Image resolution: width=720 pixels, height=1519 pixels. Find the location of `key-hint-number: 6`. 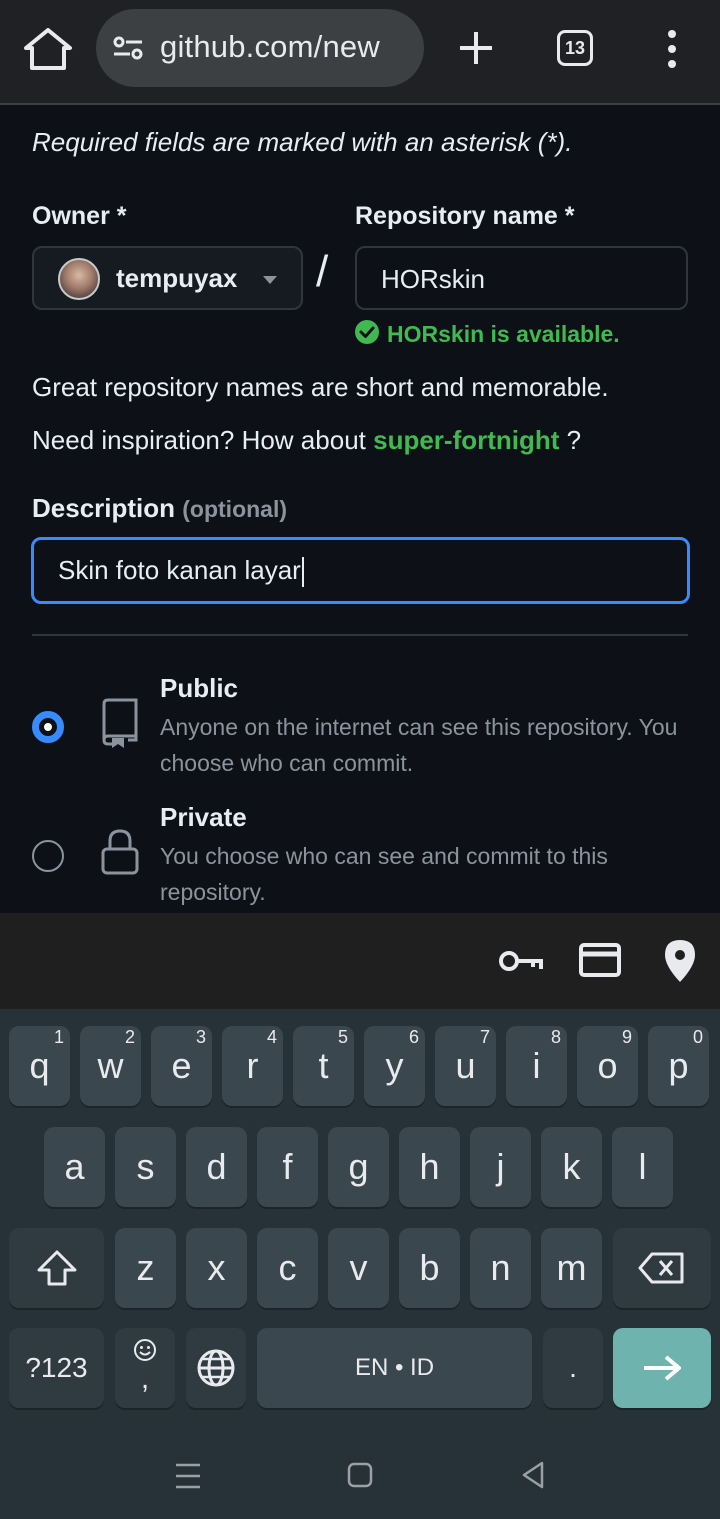

key-hint-number: 6 is located at coordinates (413, 1037).